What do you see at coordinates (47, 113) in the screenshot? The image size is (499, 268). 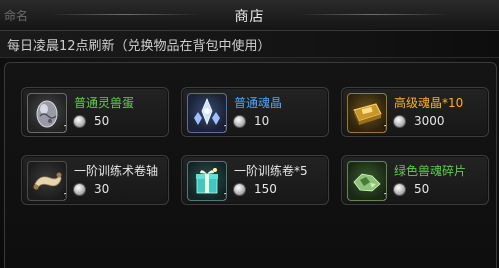 I see `beast-egg-icon: 1` at bounding box center [47, 113].